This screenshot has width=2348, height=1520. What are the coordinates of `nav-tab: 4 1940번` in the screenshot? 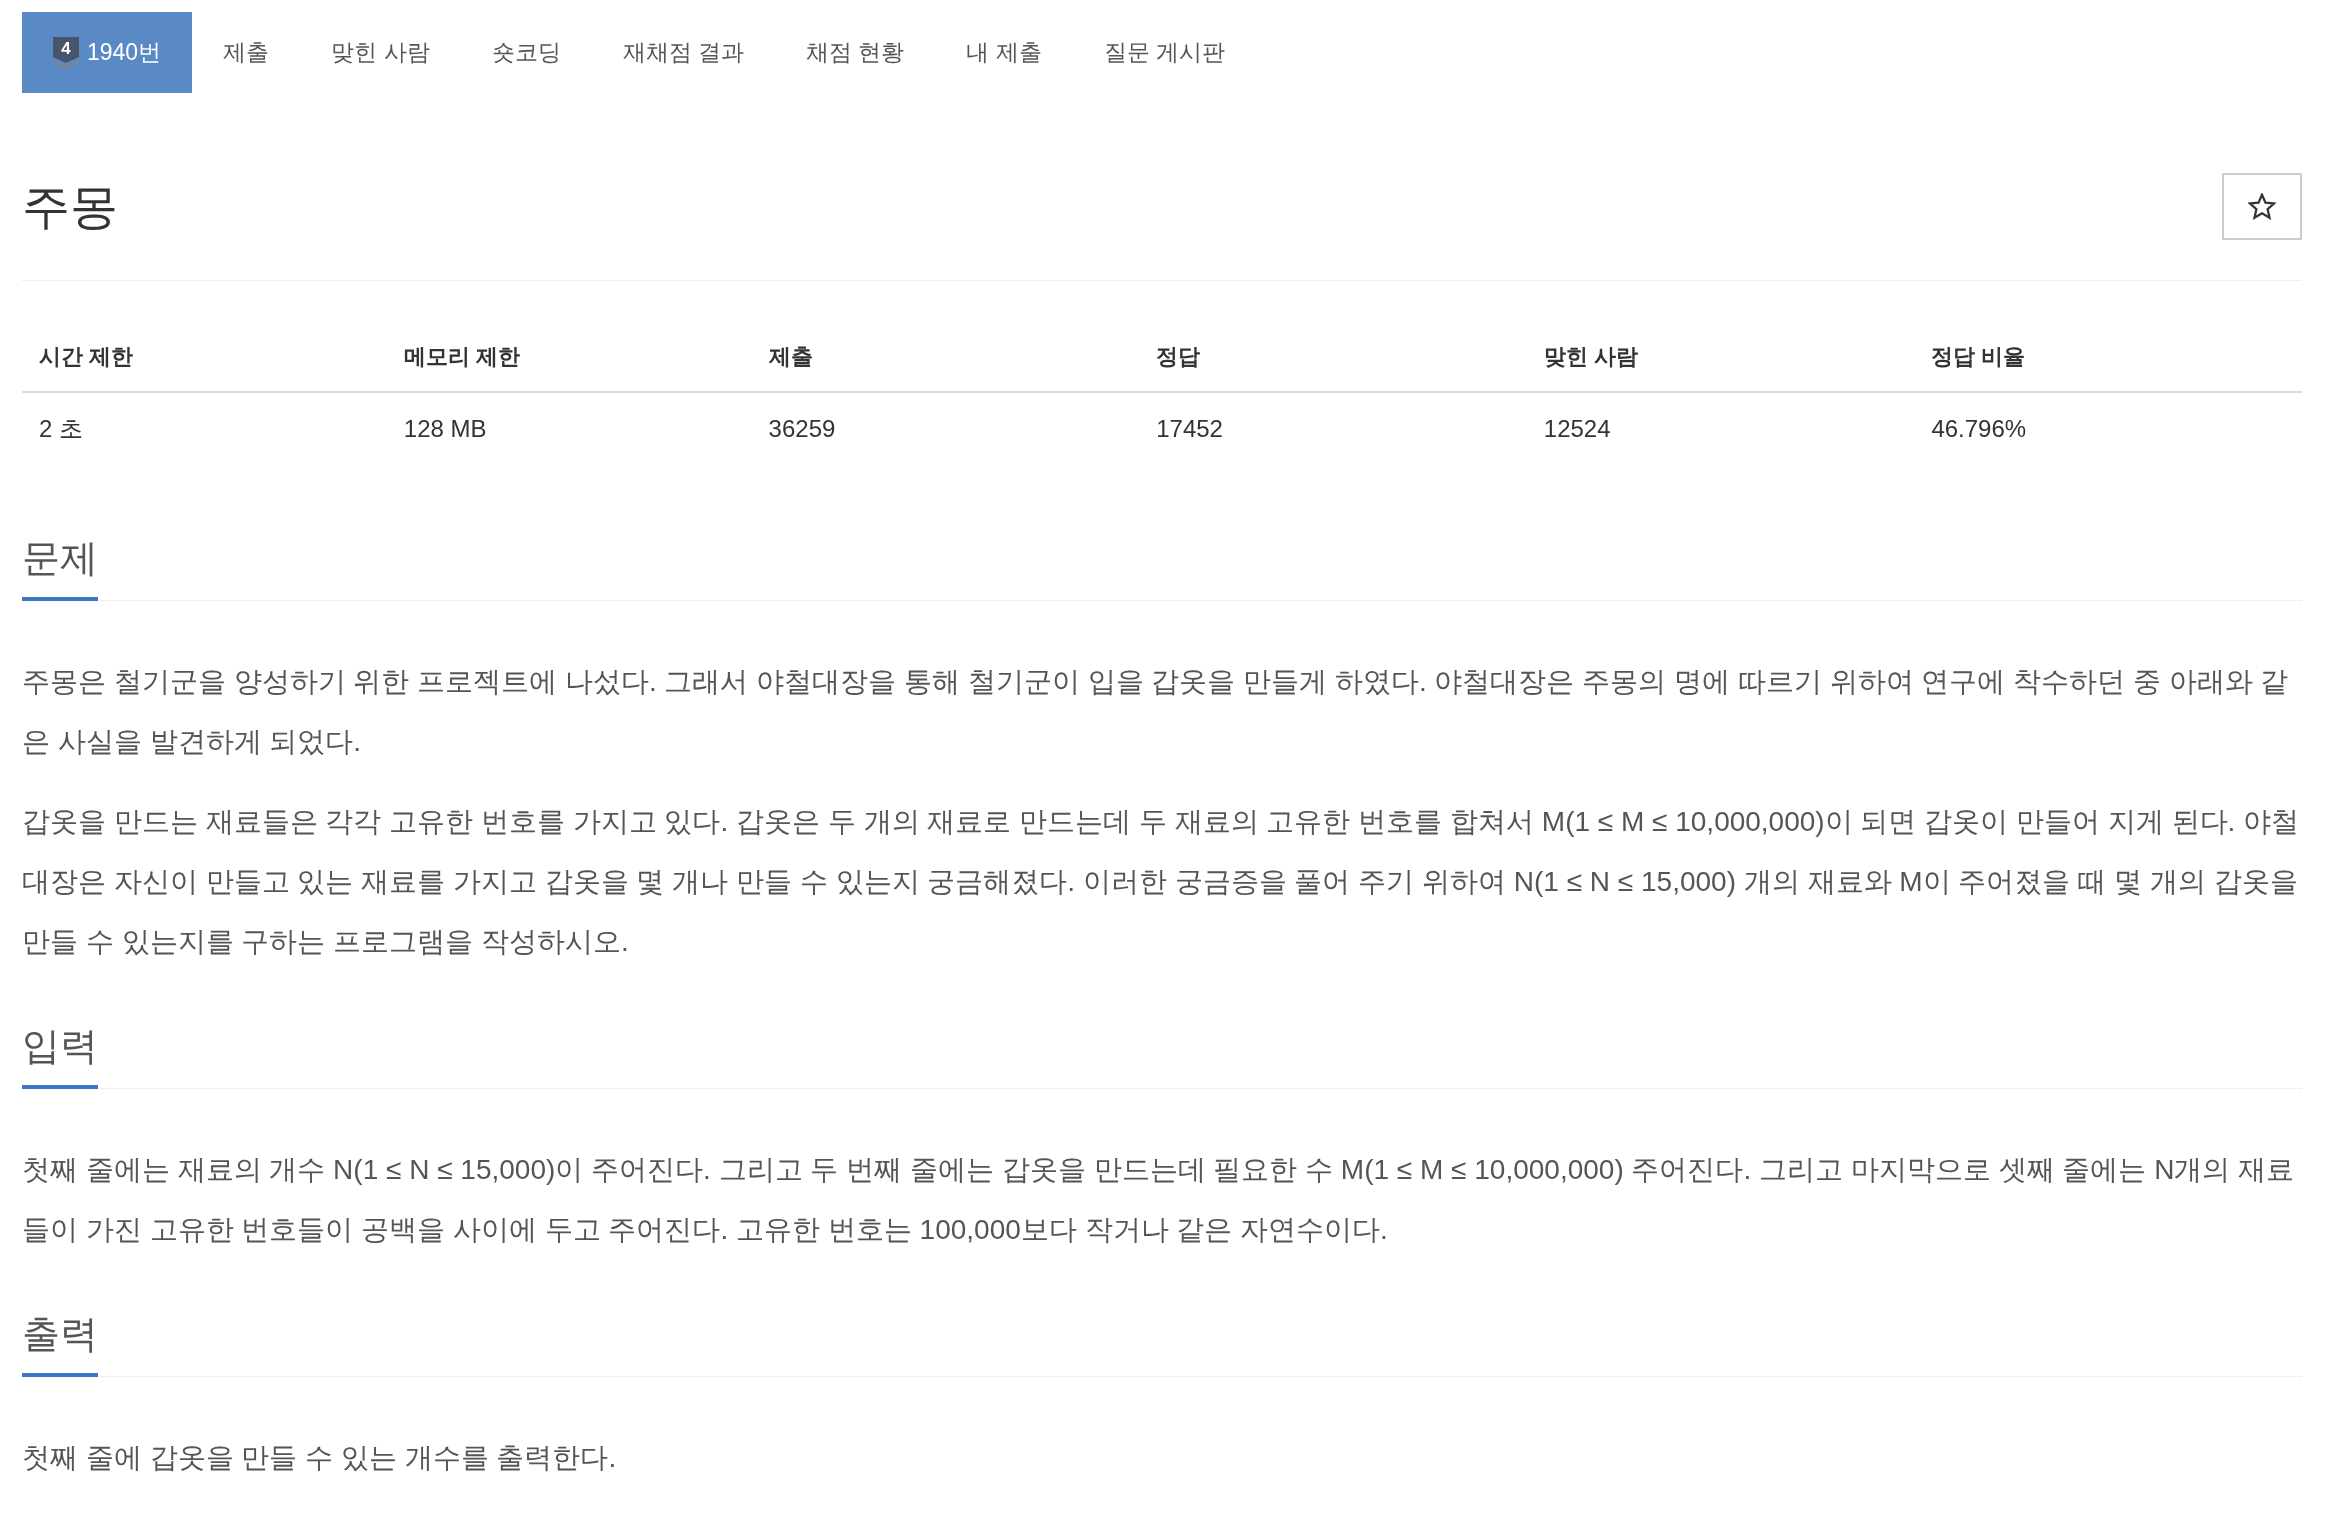 It's located at (107, 52).